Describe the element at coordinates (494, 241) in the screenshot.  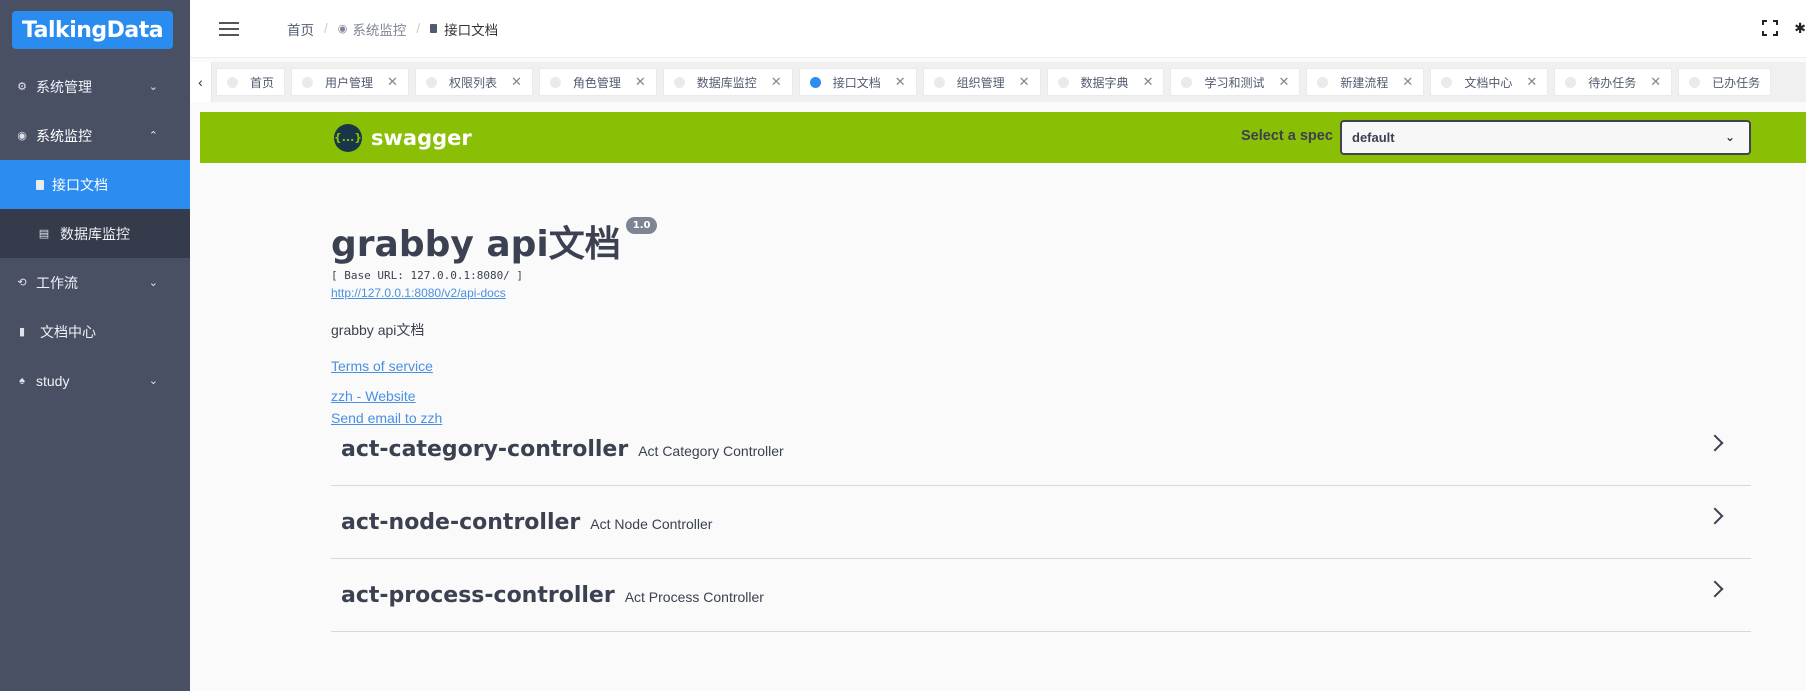
I see `api-title-row: grabby api文档 1.0` at that location.